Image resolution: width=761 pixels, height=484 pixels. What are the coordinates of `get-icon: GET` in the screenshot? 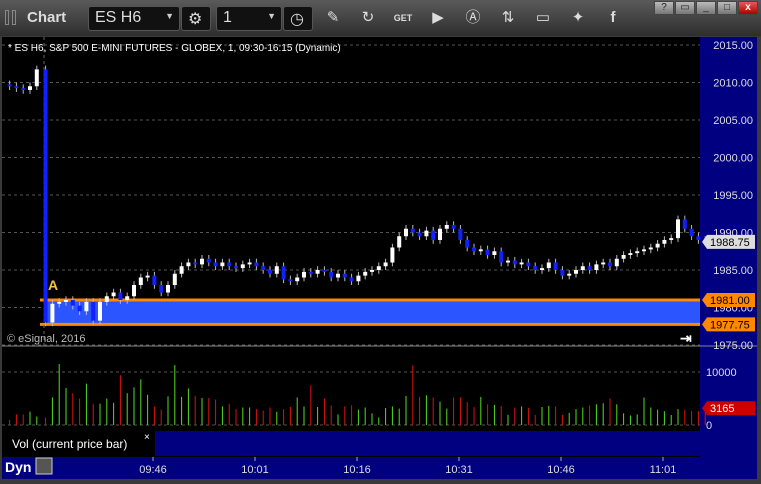 It's located at (403, 18).